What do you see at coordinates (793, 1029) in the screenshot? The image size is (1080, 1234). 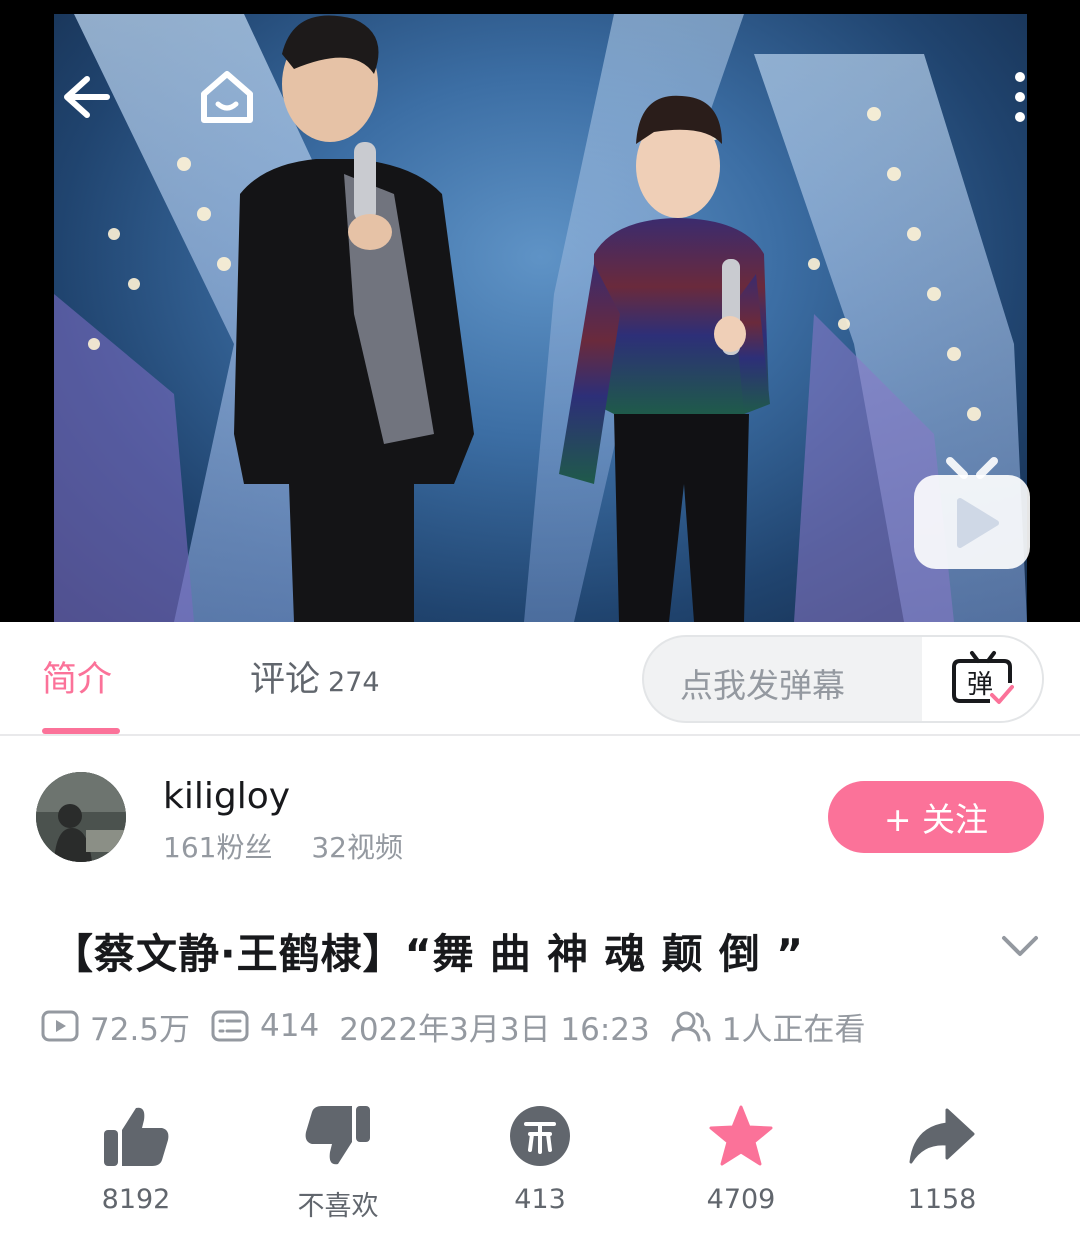 I see `watching-count: 1人正在看` at bounding box center [793, 1029].